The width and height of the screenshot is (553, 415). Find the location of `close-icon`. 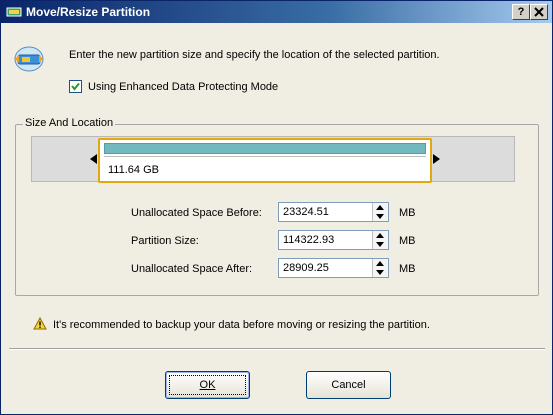

close-icon is located at coordinates (539, 12).